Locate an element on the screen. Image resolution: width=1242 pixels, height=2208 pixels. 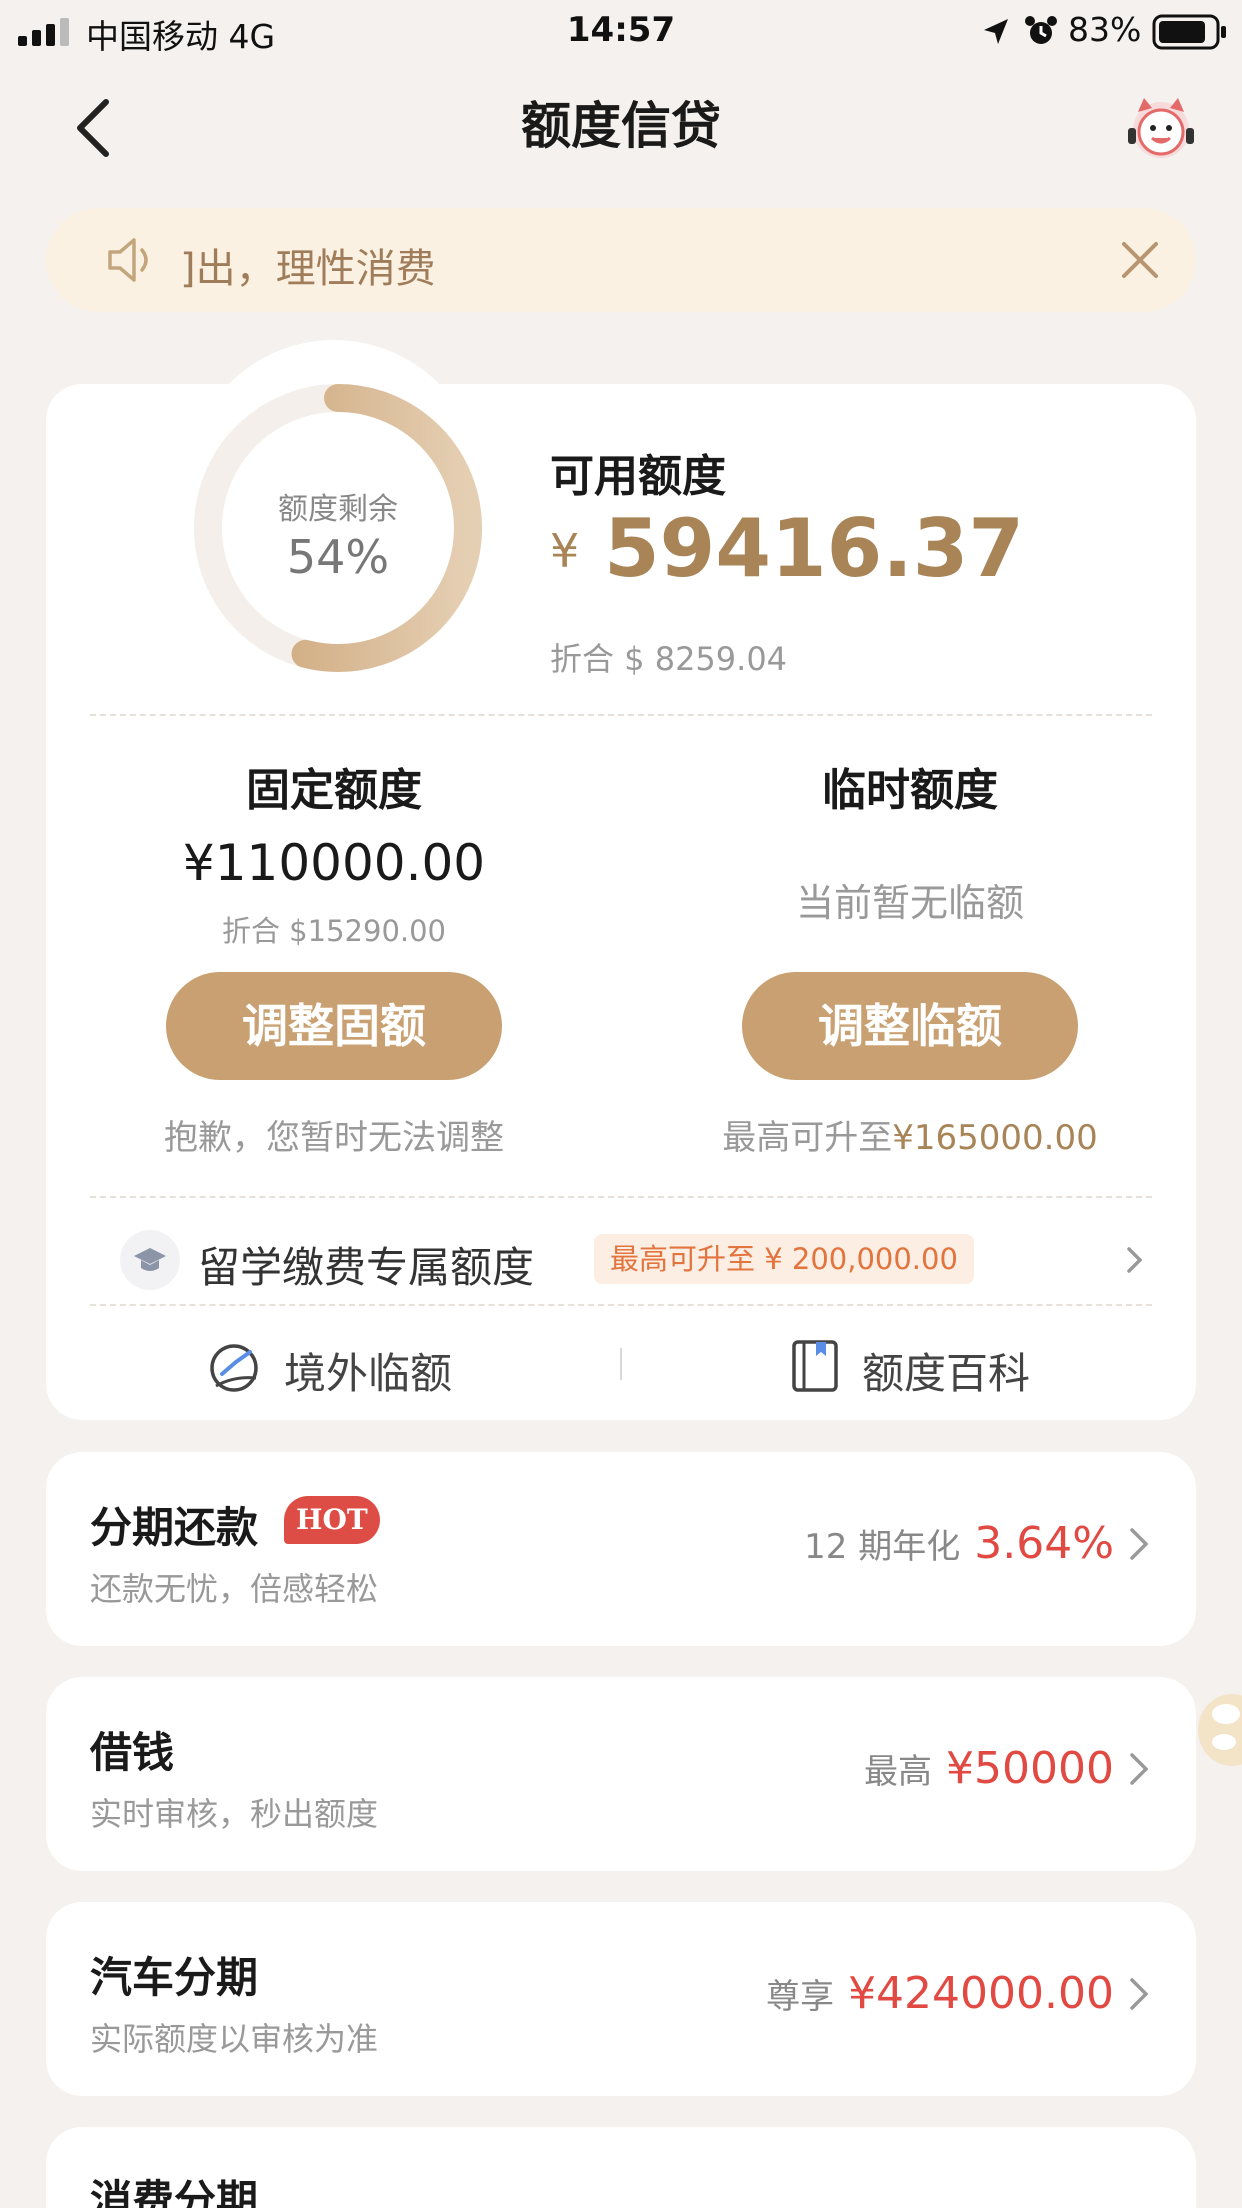
product-rate: 12 期年化 3.64% is located at coordinates (959, 1543).